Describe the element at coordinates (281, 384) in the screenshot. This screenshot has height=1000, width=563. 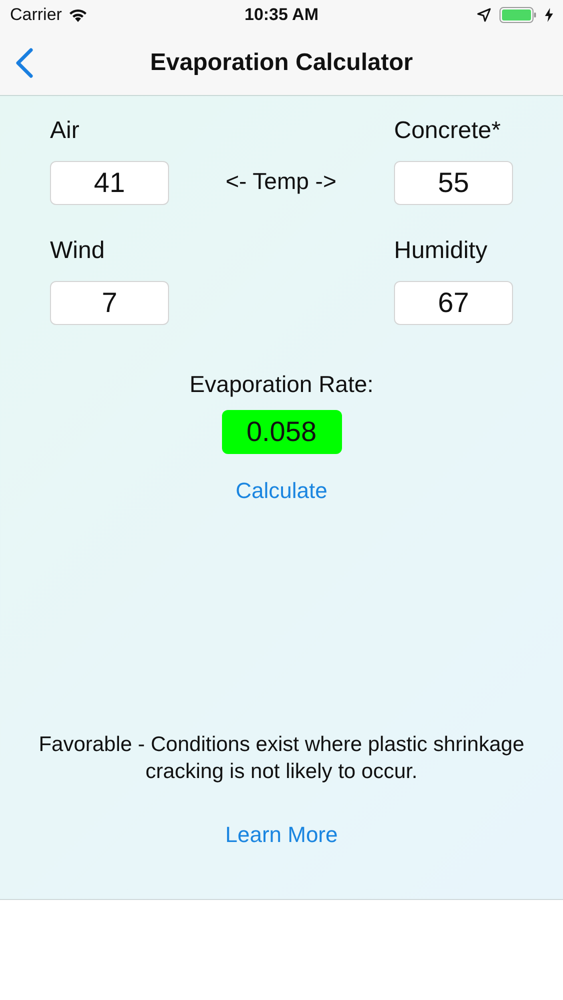
I see `result-label: Evaporation Rate:` at that location.